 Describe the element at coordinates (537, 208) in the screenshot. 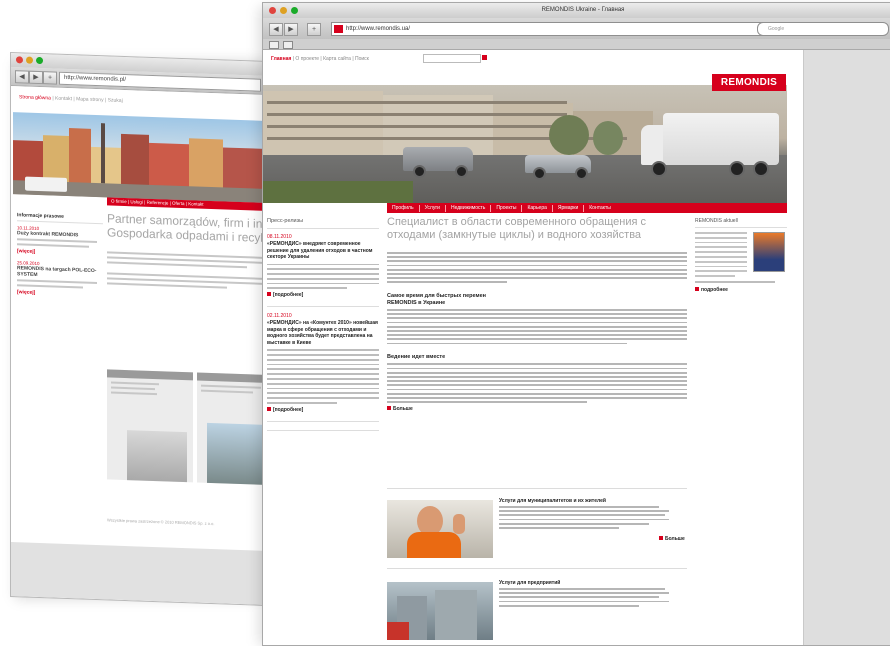

I see `menu-item-career: Карьера` at that location.